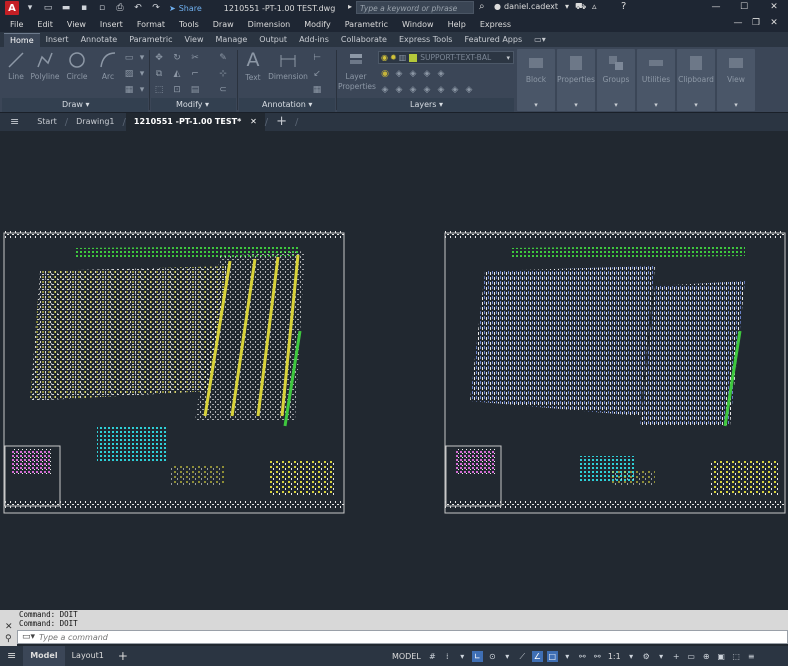 The image size is (788, 666). Describe the element at coordinates (616, 80) in the screenshot. I see `groups-panel: Groups ▾` at that location.